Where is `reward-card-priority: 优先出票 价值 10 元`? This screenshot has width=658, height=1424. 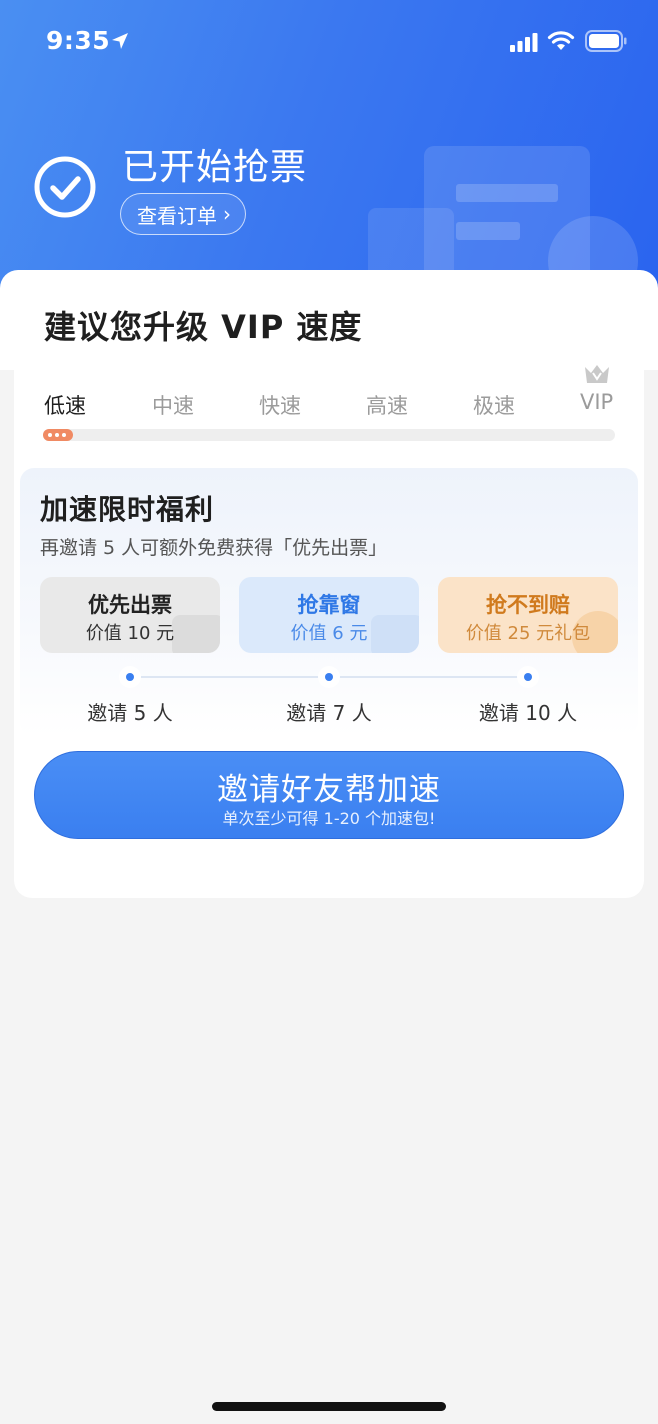
reward-card-priority: 优先出票 价值 10 元 is located at coordinates (130, 615).